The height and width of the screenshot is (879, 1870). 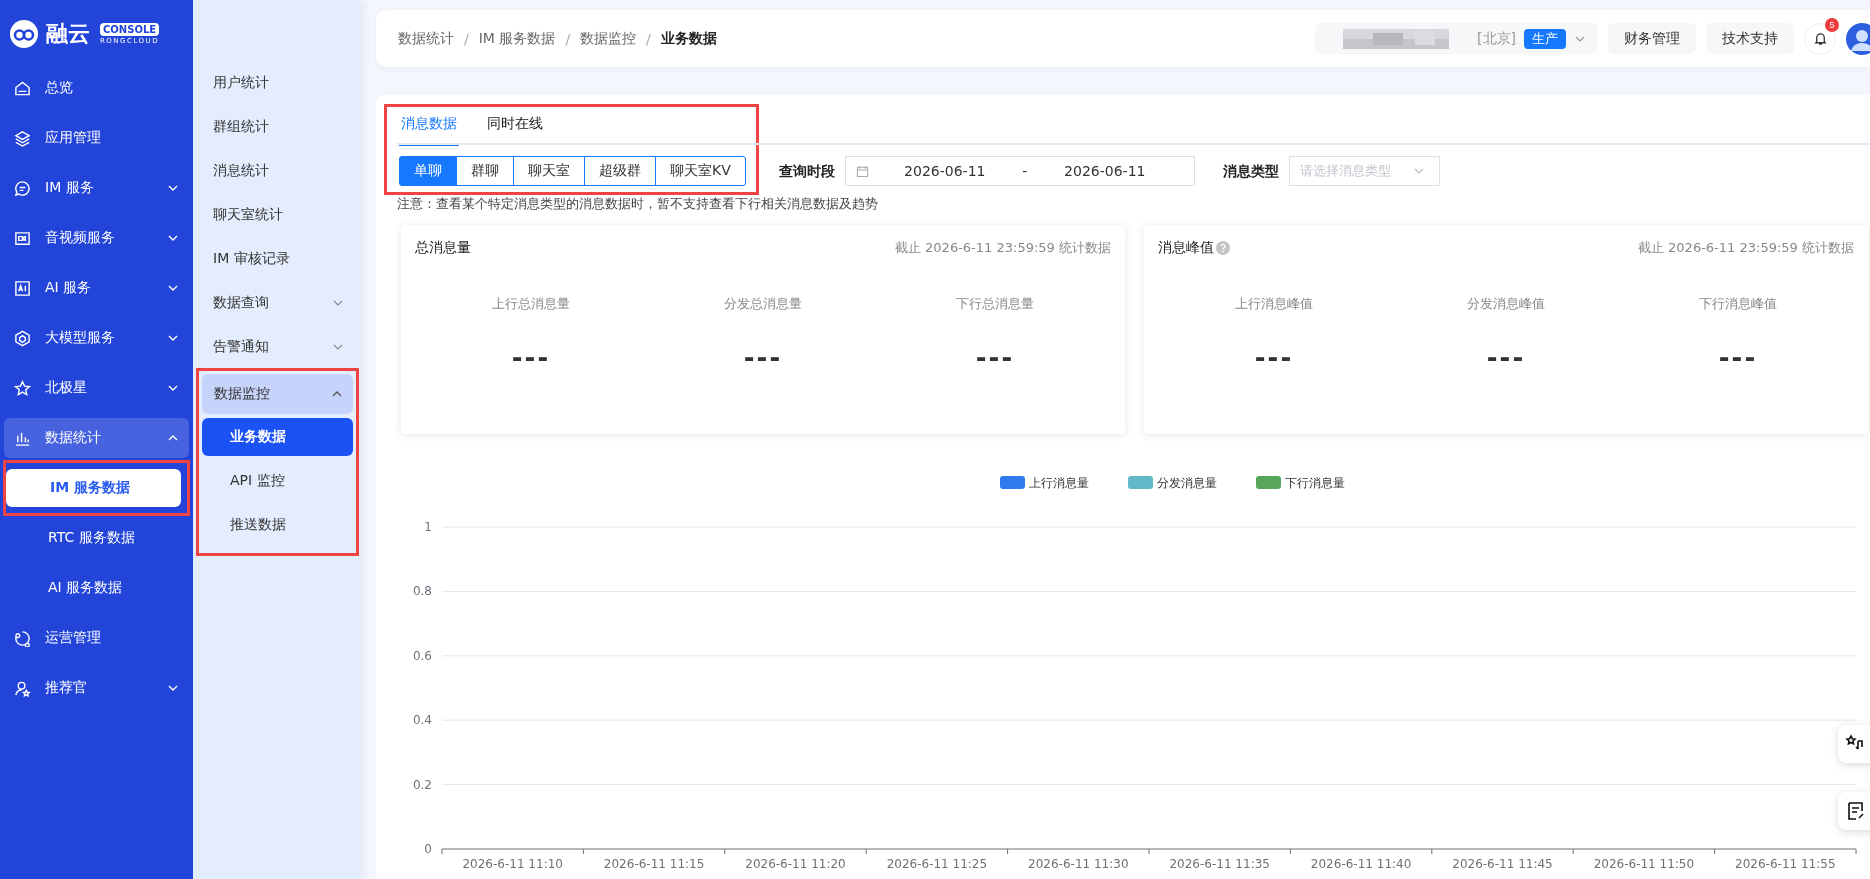 I want to click on notification-count: 5, so click(x=1832, y=24).